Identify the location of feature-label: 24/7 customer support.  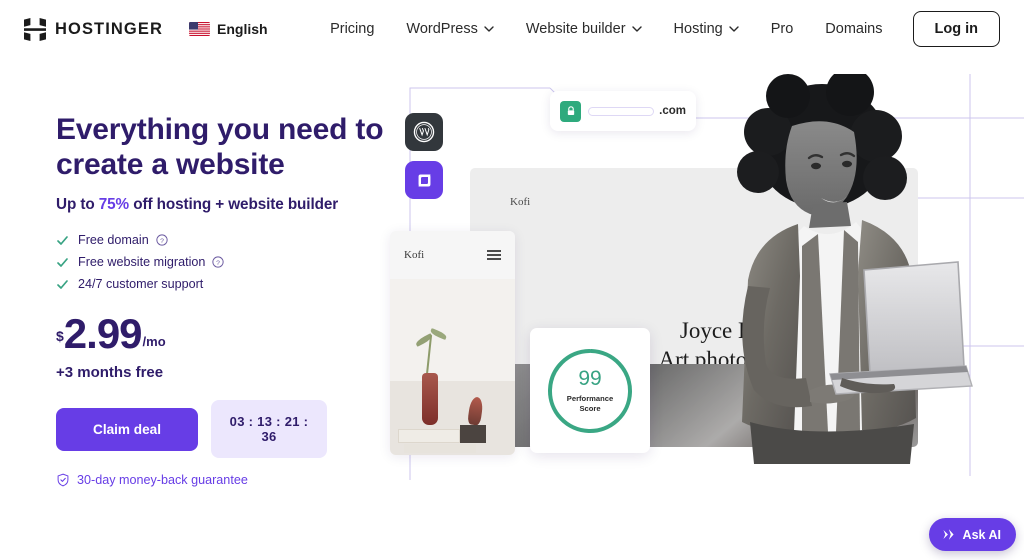
(141, 284).